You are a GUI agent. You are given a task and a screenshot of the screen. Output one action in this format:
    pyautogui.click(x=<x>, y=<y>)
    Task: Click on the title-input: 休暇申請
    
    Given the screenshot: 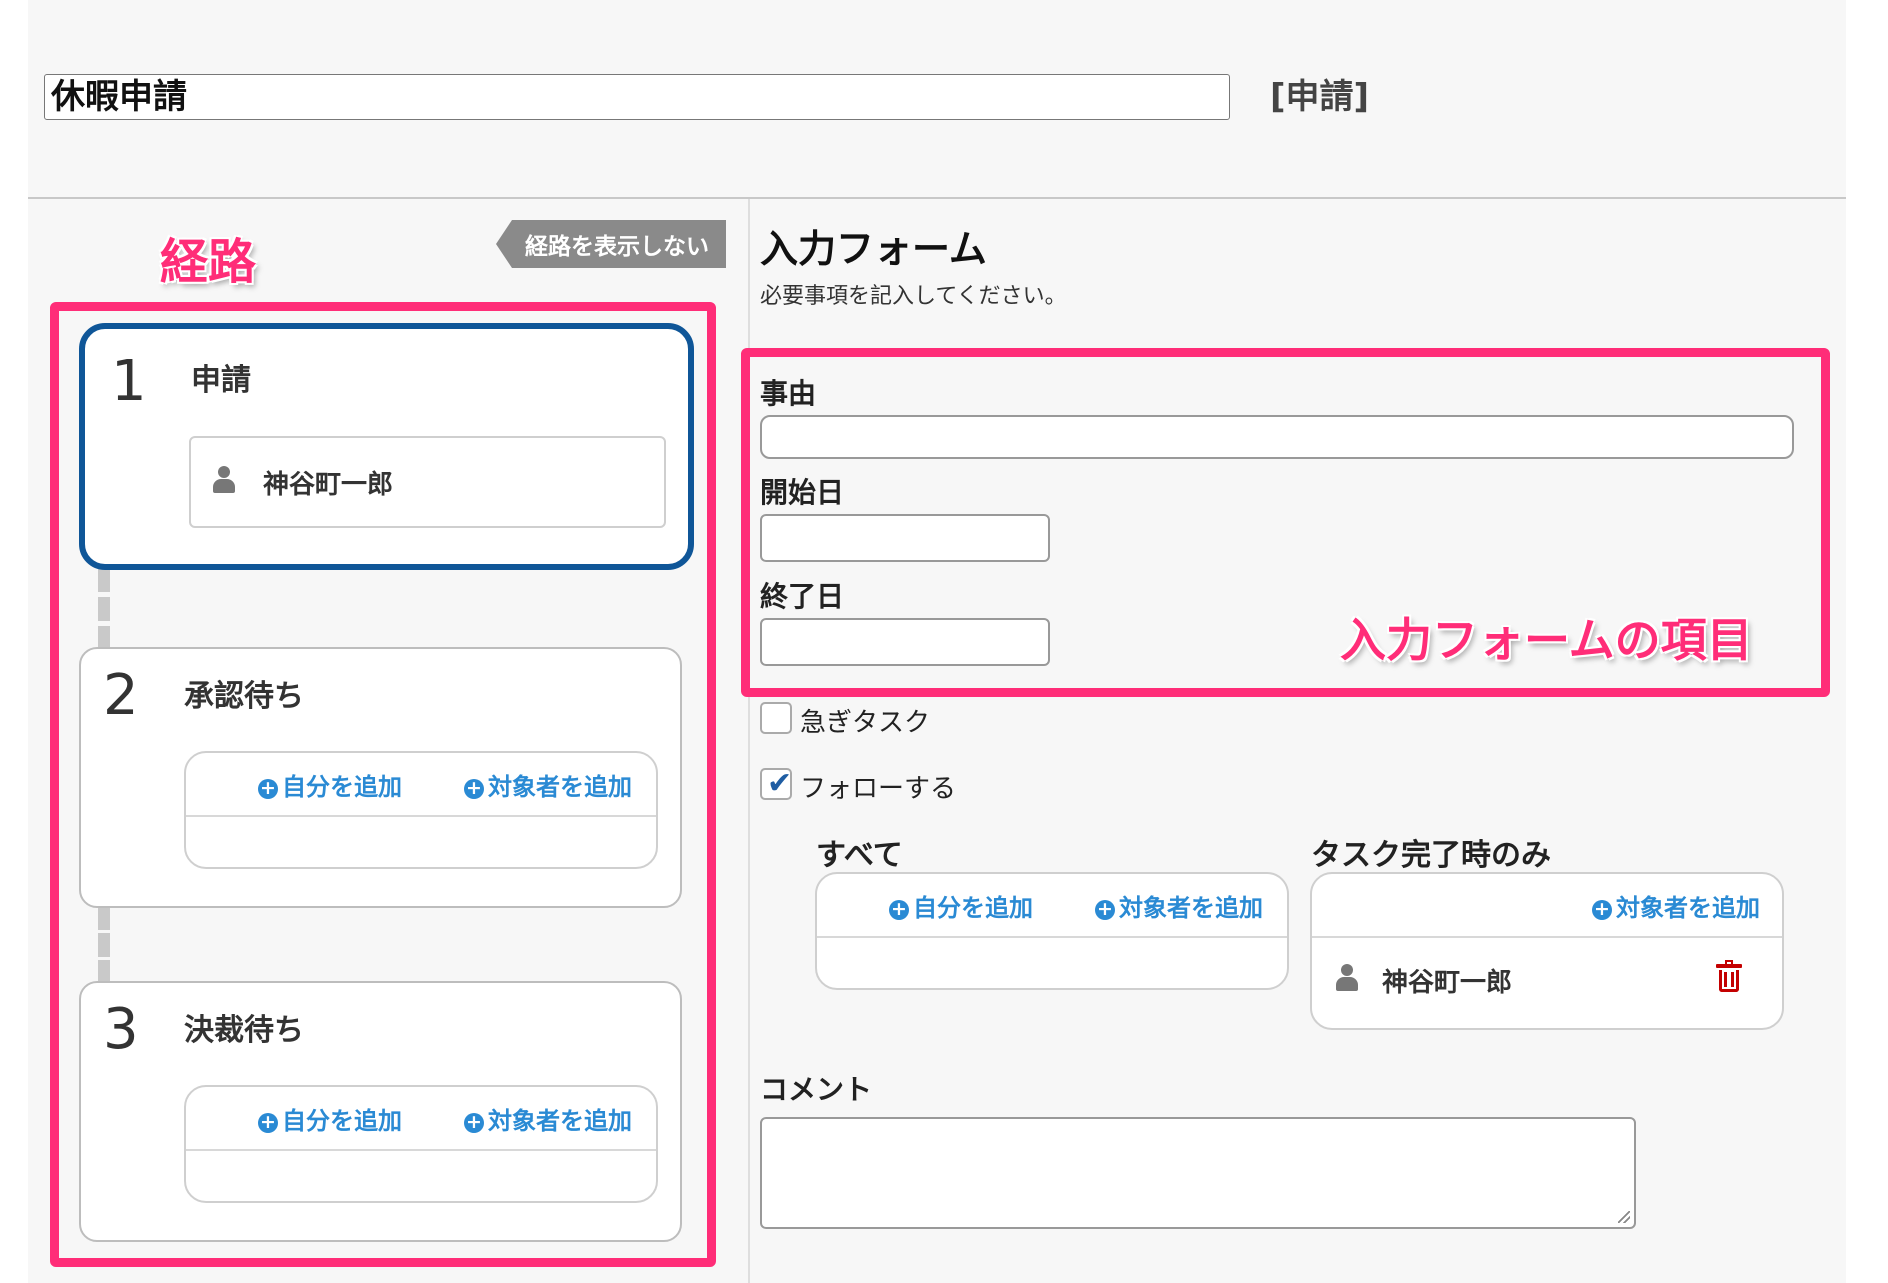 What is the action you would take?
    pyautogui.click(x=637, y=97)
    